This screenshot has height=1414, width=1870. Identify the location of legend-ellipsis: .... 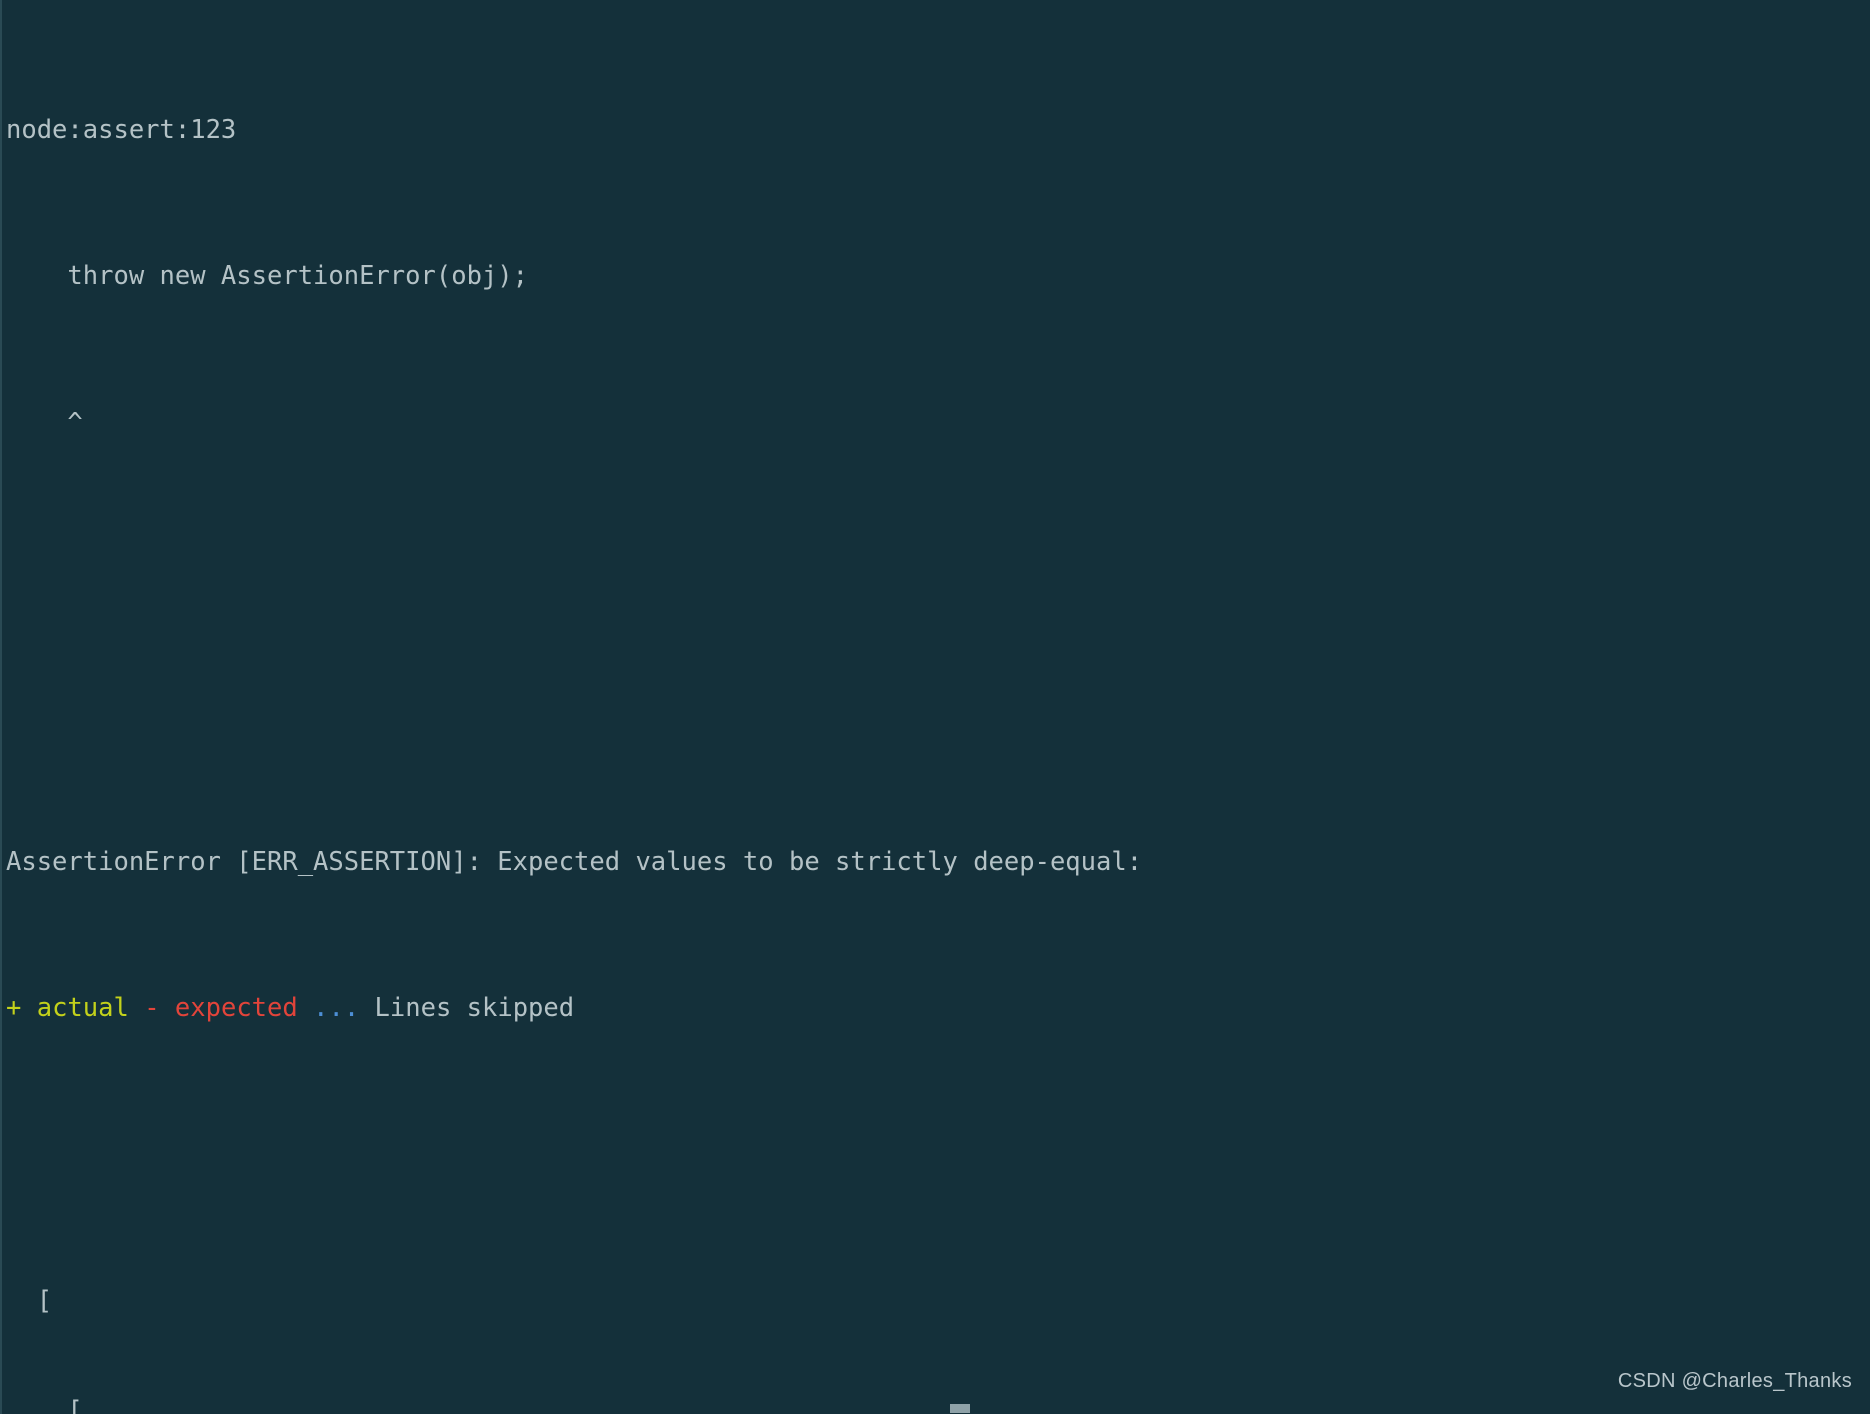
(336, 1008).